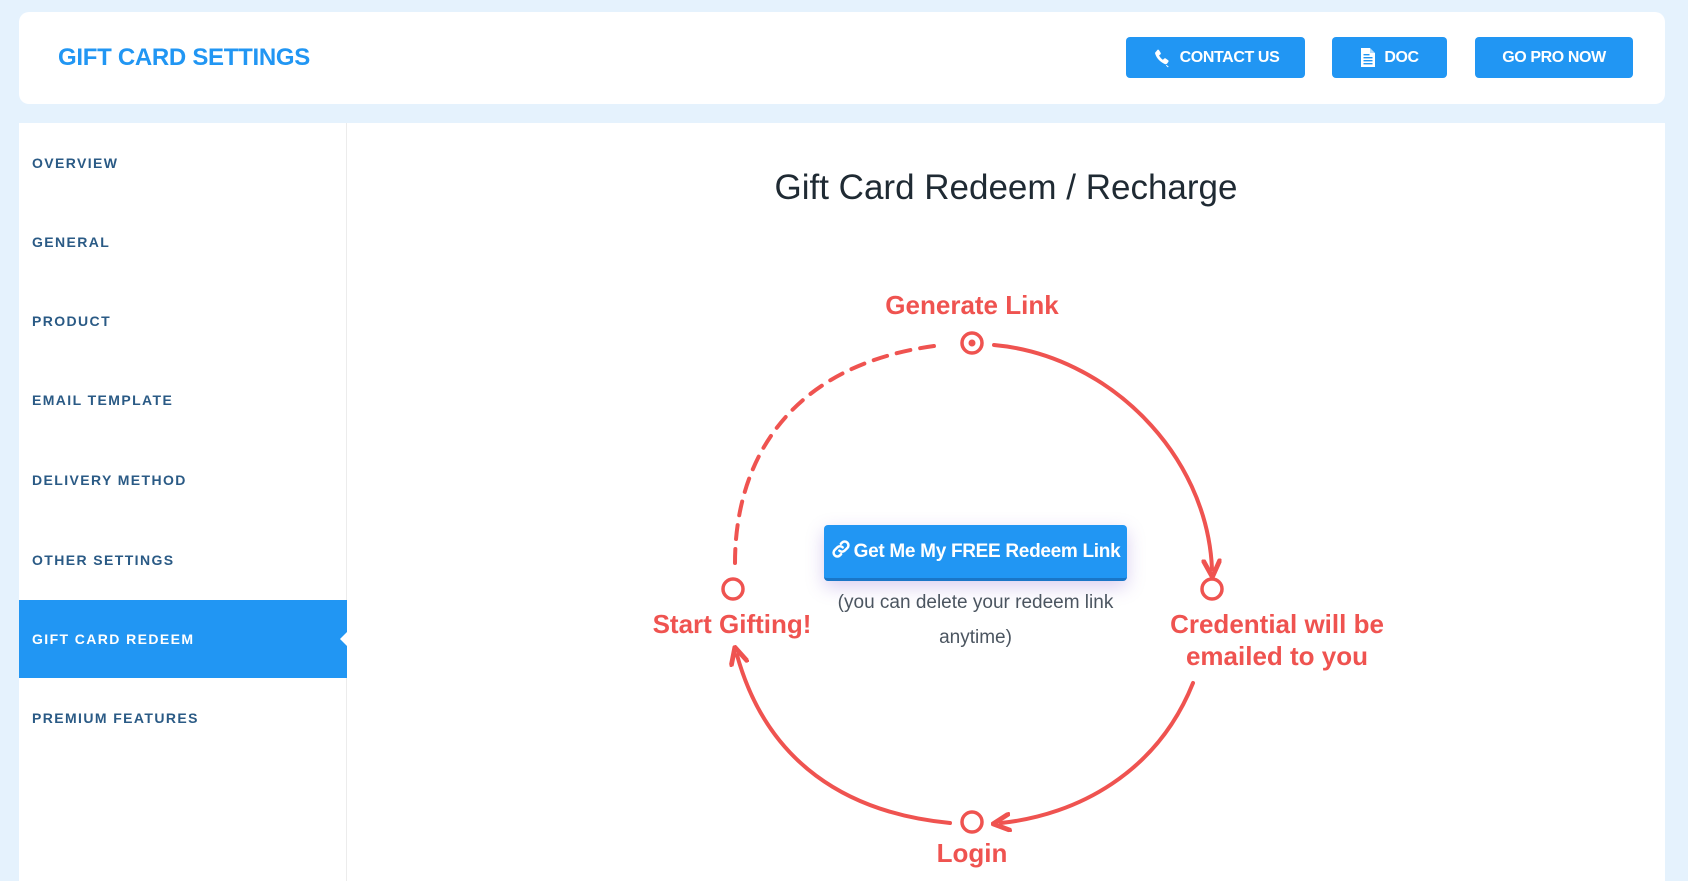 The image size is (1688, 881). I want to click on go-pro-label: GO PRO NOW, so click(1554, 57).